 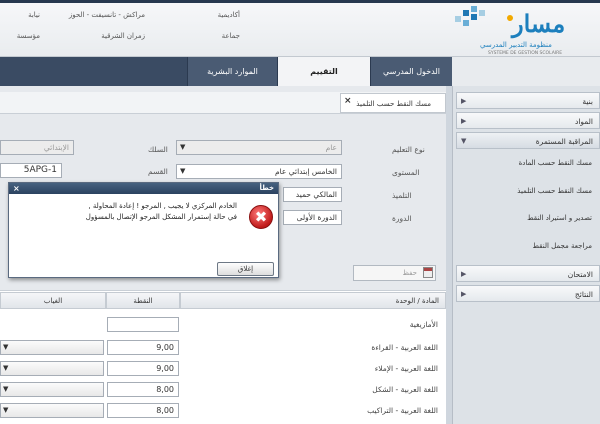 I want to click on sidebar-item-exam: الامتحان ▶, so click(x=528, y=273).